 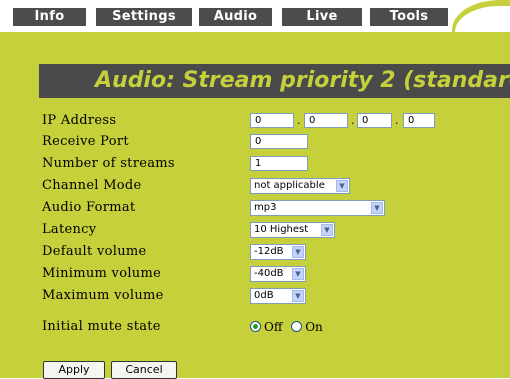 I want to click on ip-octet-3-input: 0, so click(x=374, y=120).